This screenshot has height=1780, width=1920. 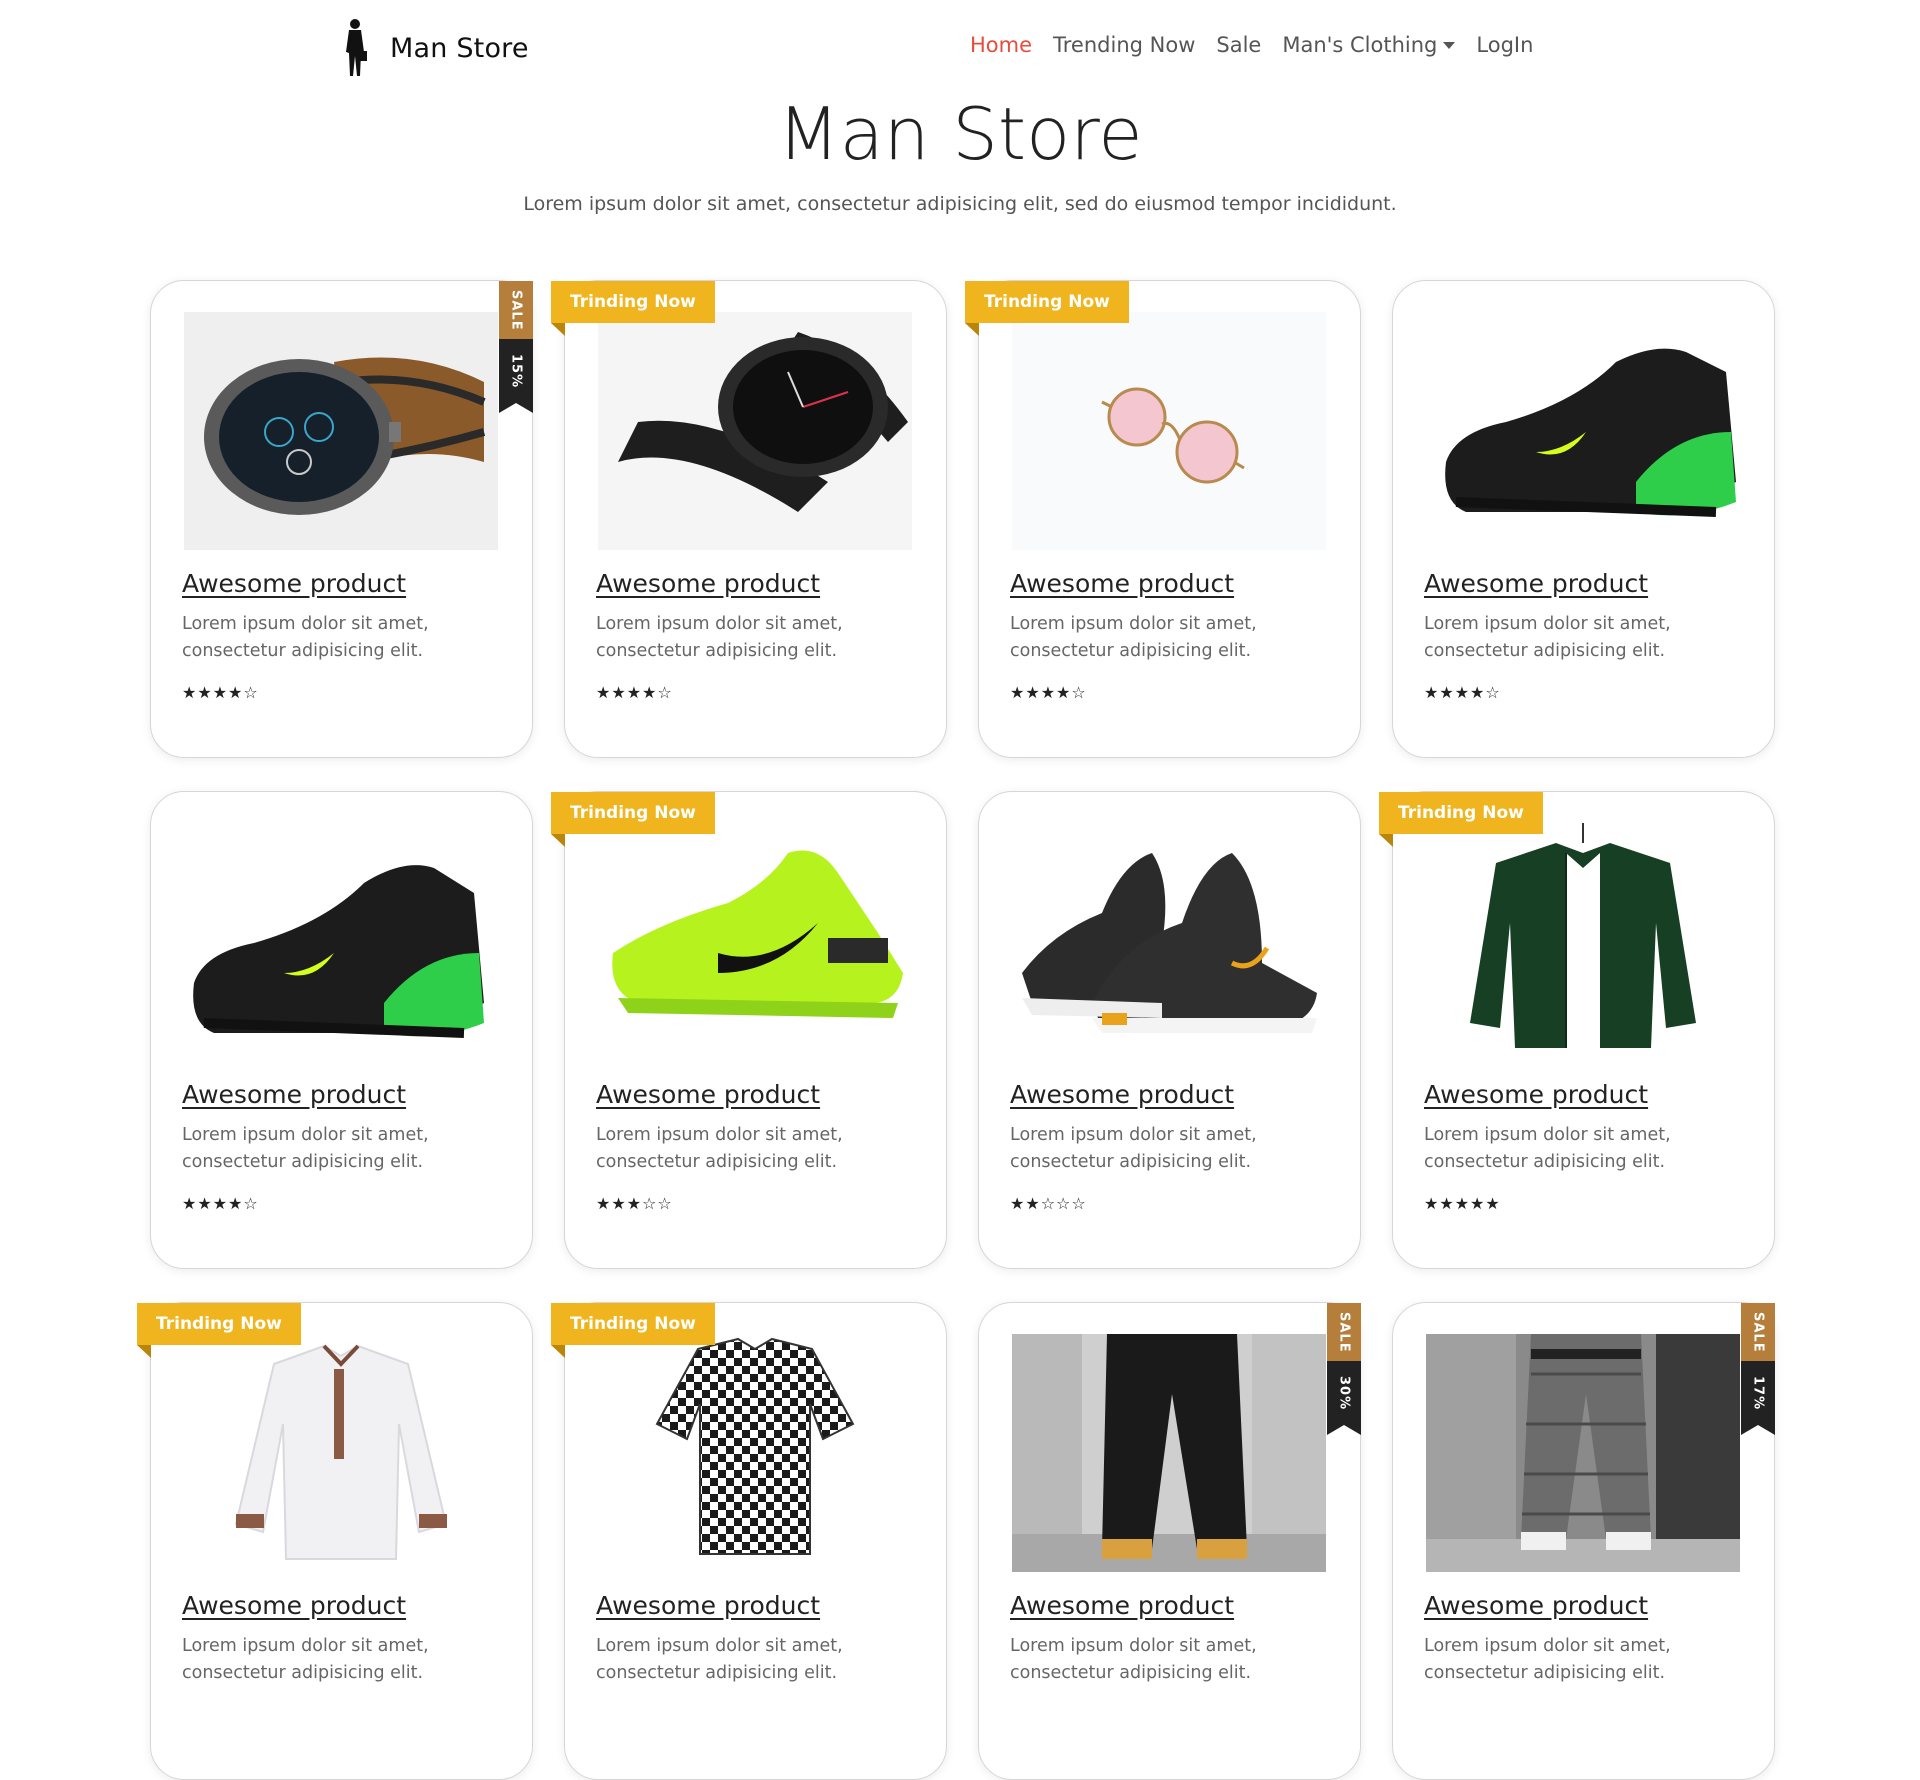 I want to click on product-image-smartwatch, so click(x=341, y=431).